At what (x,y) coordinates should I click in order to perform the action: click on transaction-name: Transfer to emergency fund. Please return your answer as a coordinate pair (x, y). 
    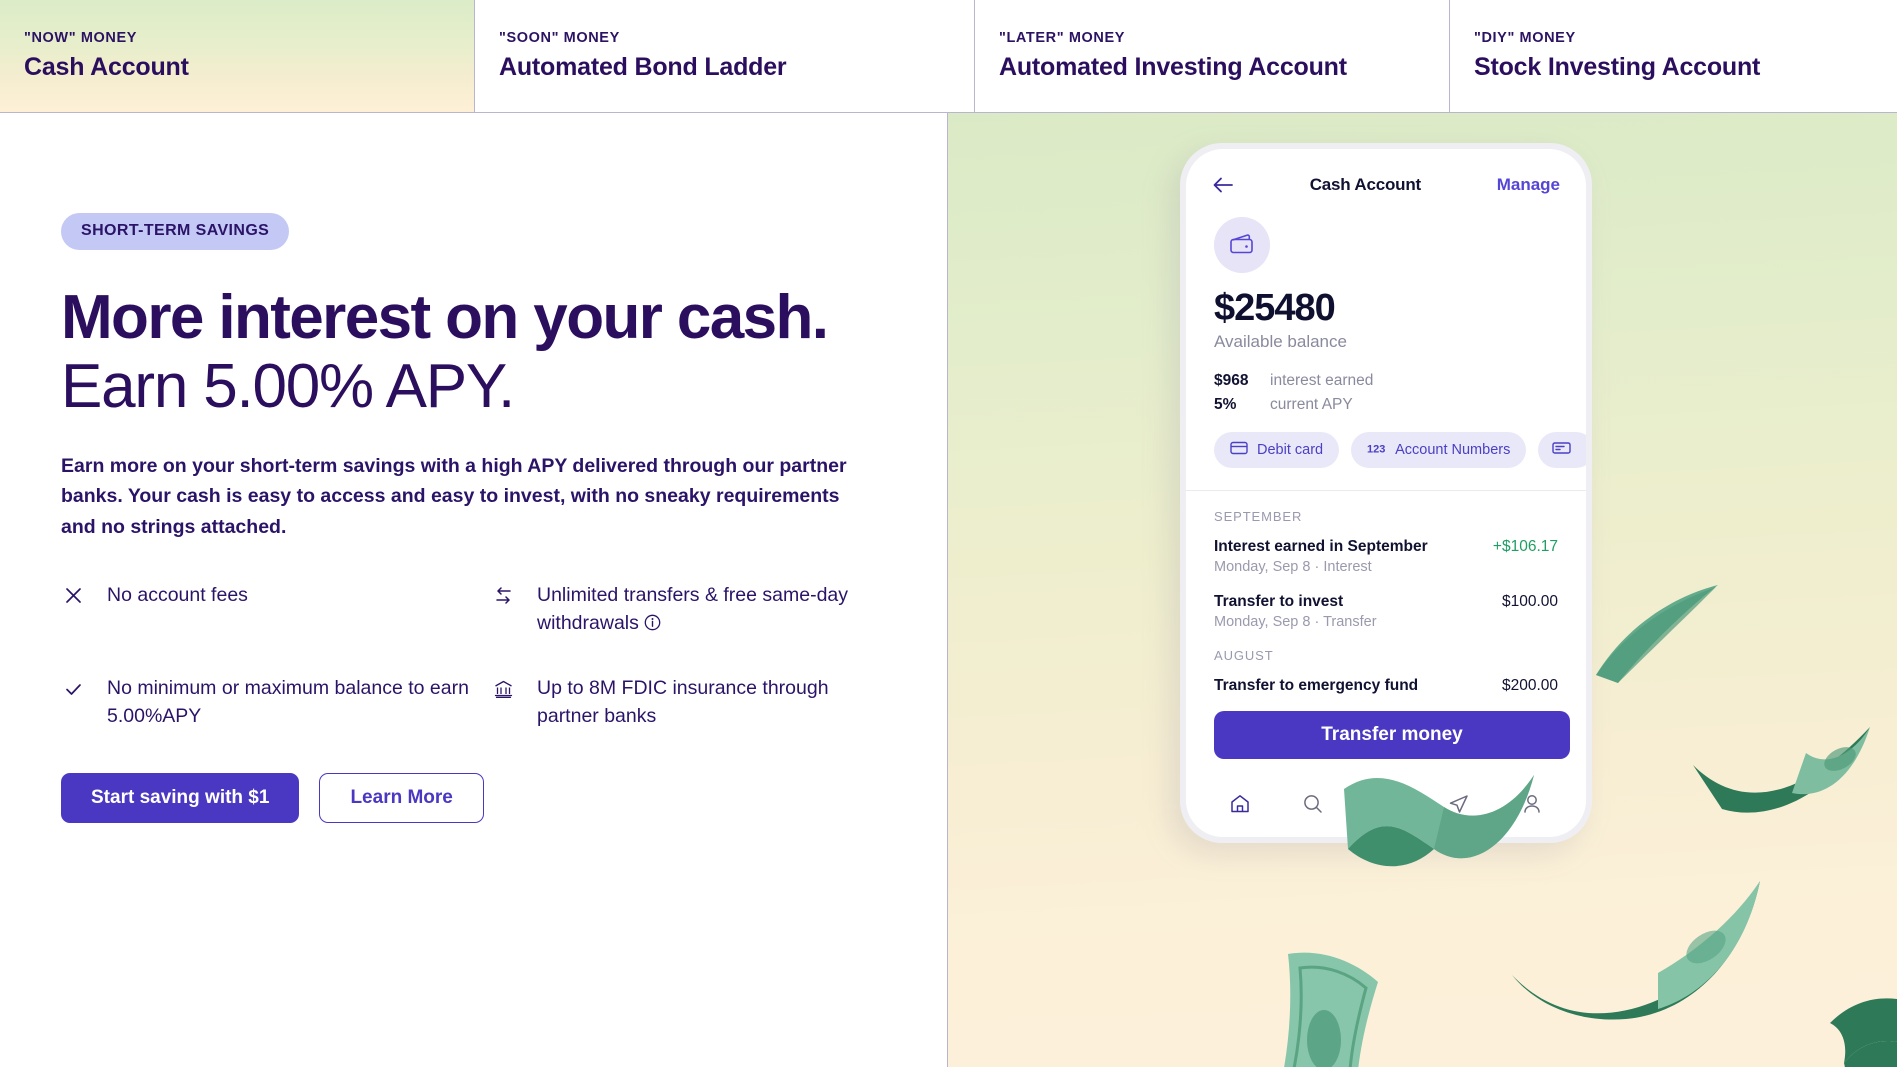
    Looking at the image, I should click on (1316, 685).